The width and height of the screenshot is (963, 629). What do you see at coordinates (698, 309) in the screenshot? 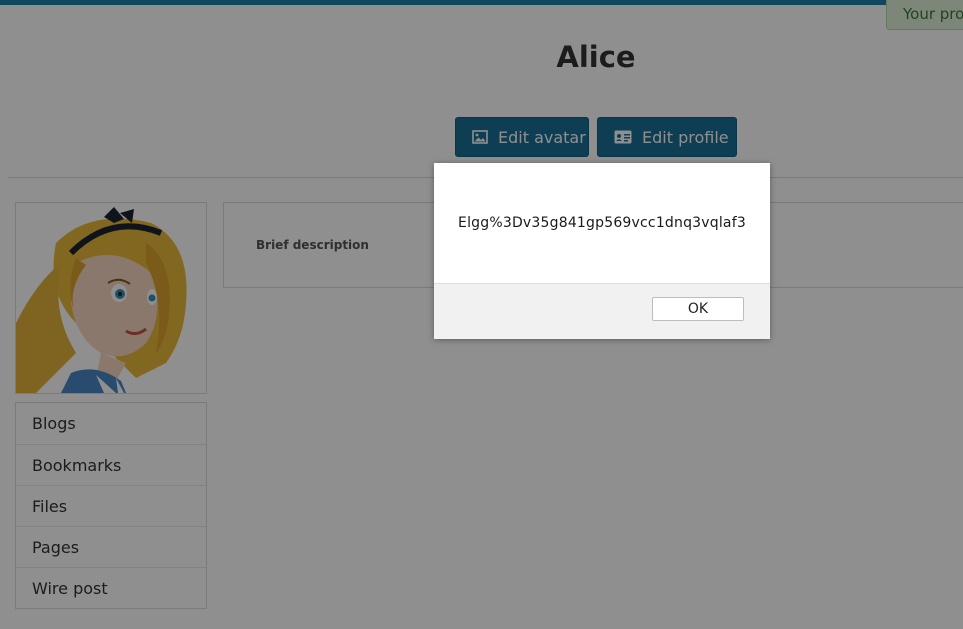
I see `ok-button: OK` at bounding box center [698, 309].